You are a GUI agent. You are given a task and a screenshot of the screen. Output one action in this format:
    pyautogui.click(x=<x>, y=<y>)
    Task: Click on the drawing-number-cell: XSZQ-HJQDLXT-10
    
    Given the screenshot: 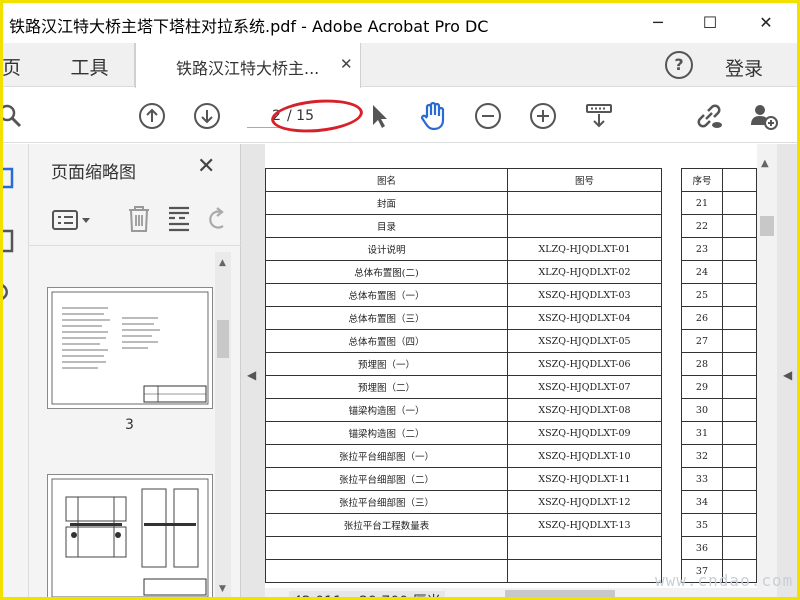 What is the action you would take?
    pyautogui.click(x=584, y=456)
    